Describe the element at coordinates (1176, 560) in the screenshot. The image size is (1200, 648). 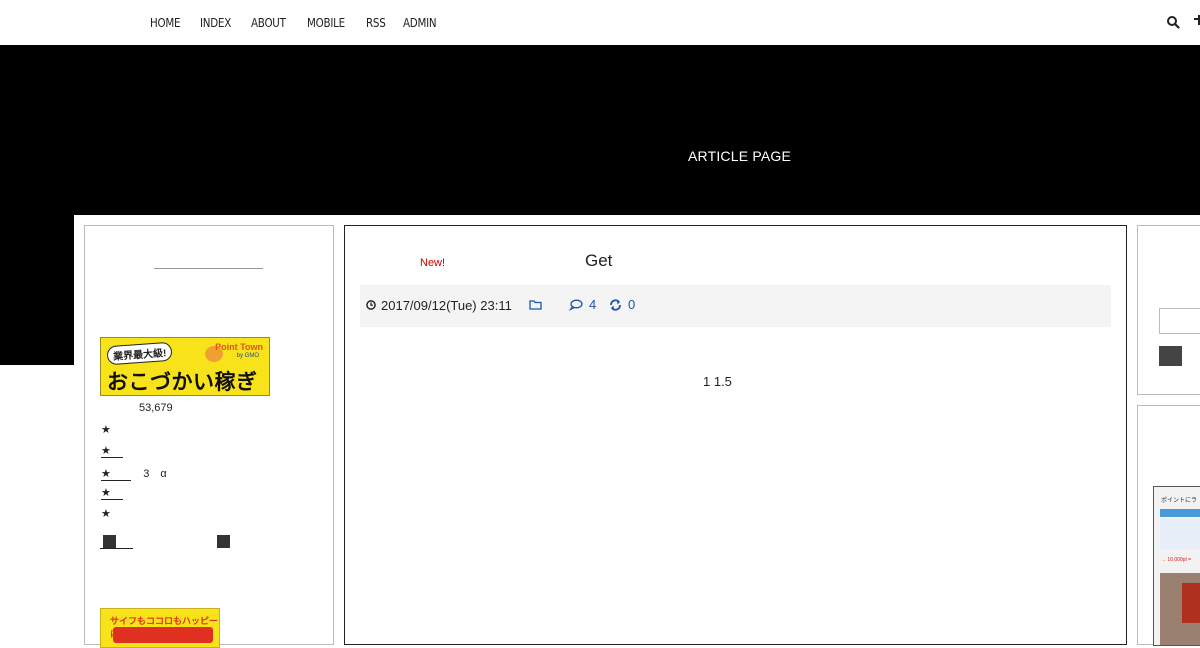
I see `ad-note: → 10,000pt =` at that location.